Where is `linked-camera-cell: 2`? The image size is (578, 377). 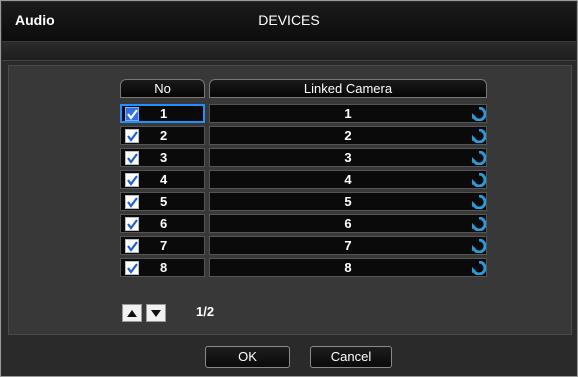 linked-camera-cell: 2 is located at coordinates (348, 135).